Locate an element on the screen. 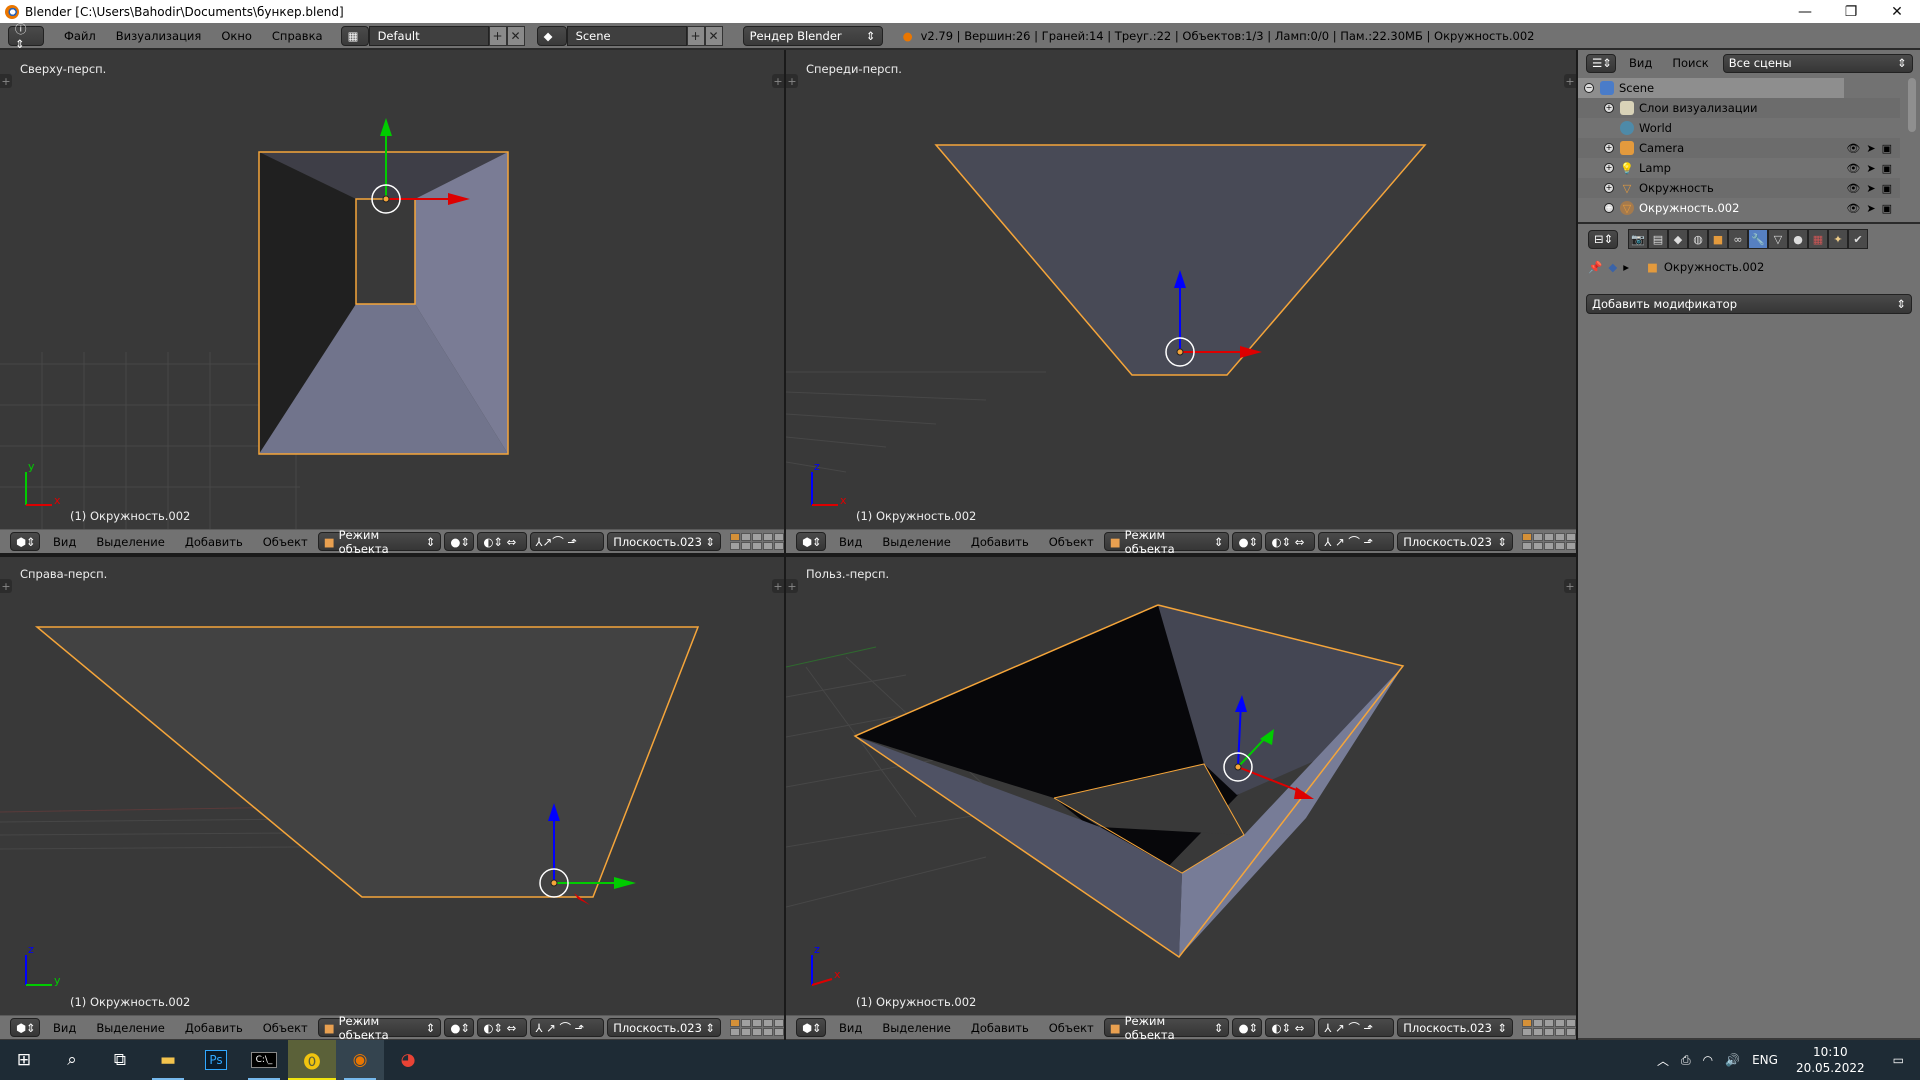 This screenshot has width=1920, height=1080. task-view-icon: ⧉ is located at coordinates (120, 1060).